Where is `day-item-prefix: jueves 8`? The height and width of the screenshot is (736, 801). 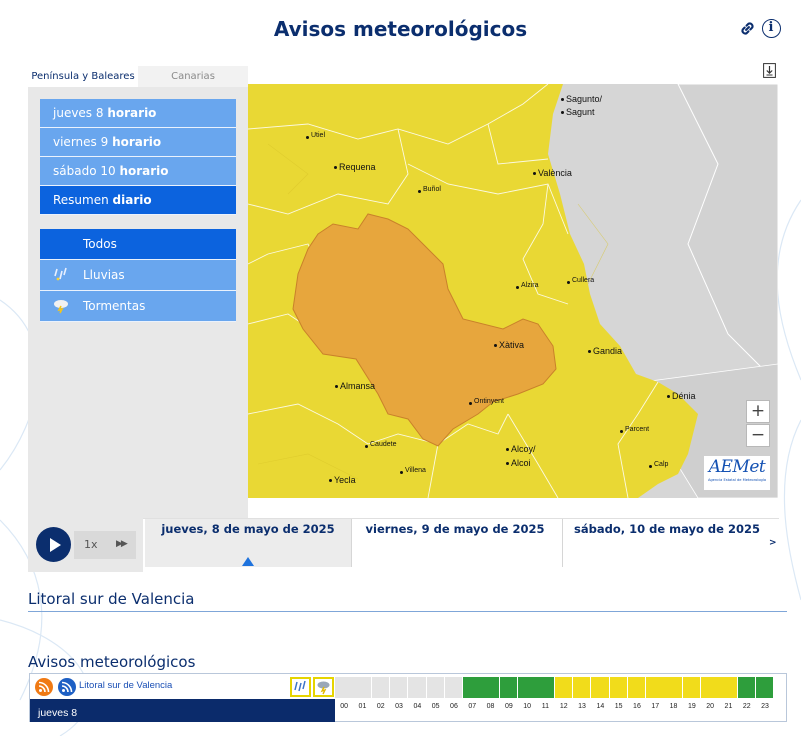 day-item-prefix: jueves 8 is located at coordinates (78, 113).